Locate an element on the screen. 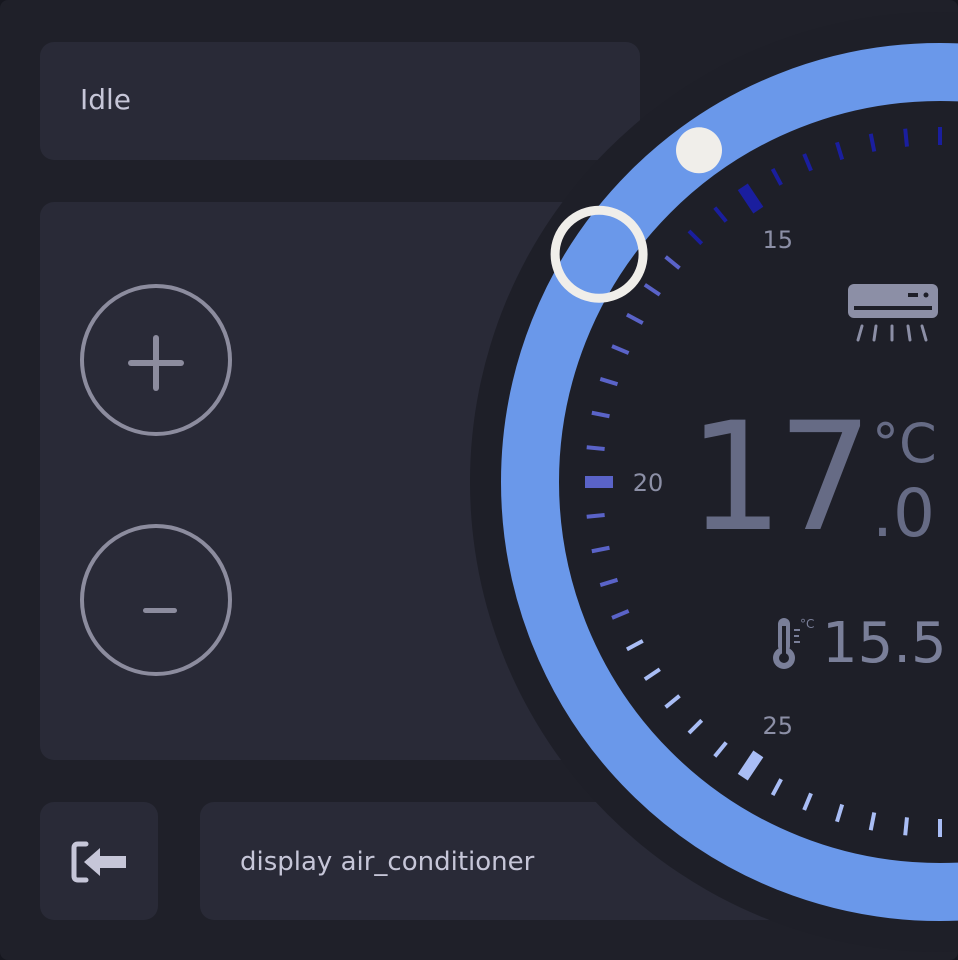 Image resolution: width=958 pixels, height=960 pixels. scale-label: 20 is located at coordinates (648, 483).